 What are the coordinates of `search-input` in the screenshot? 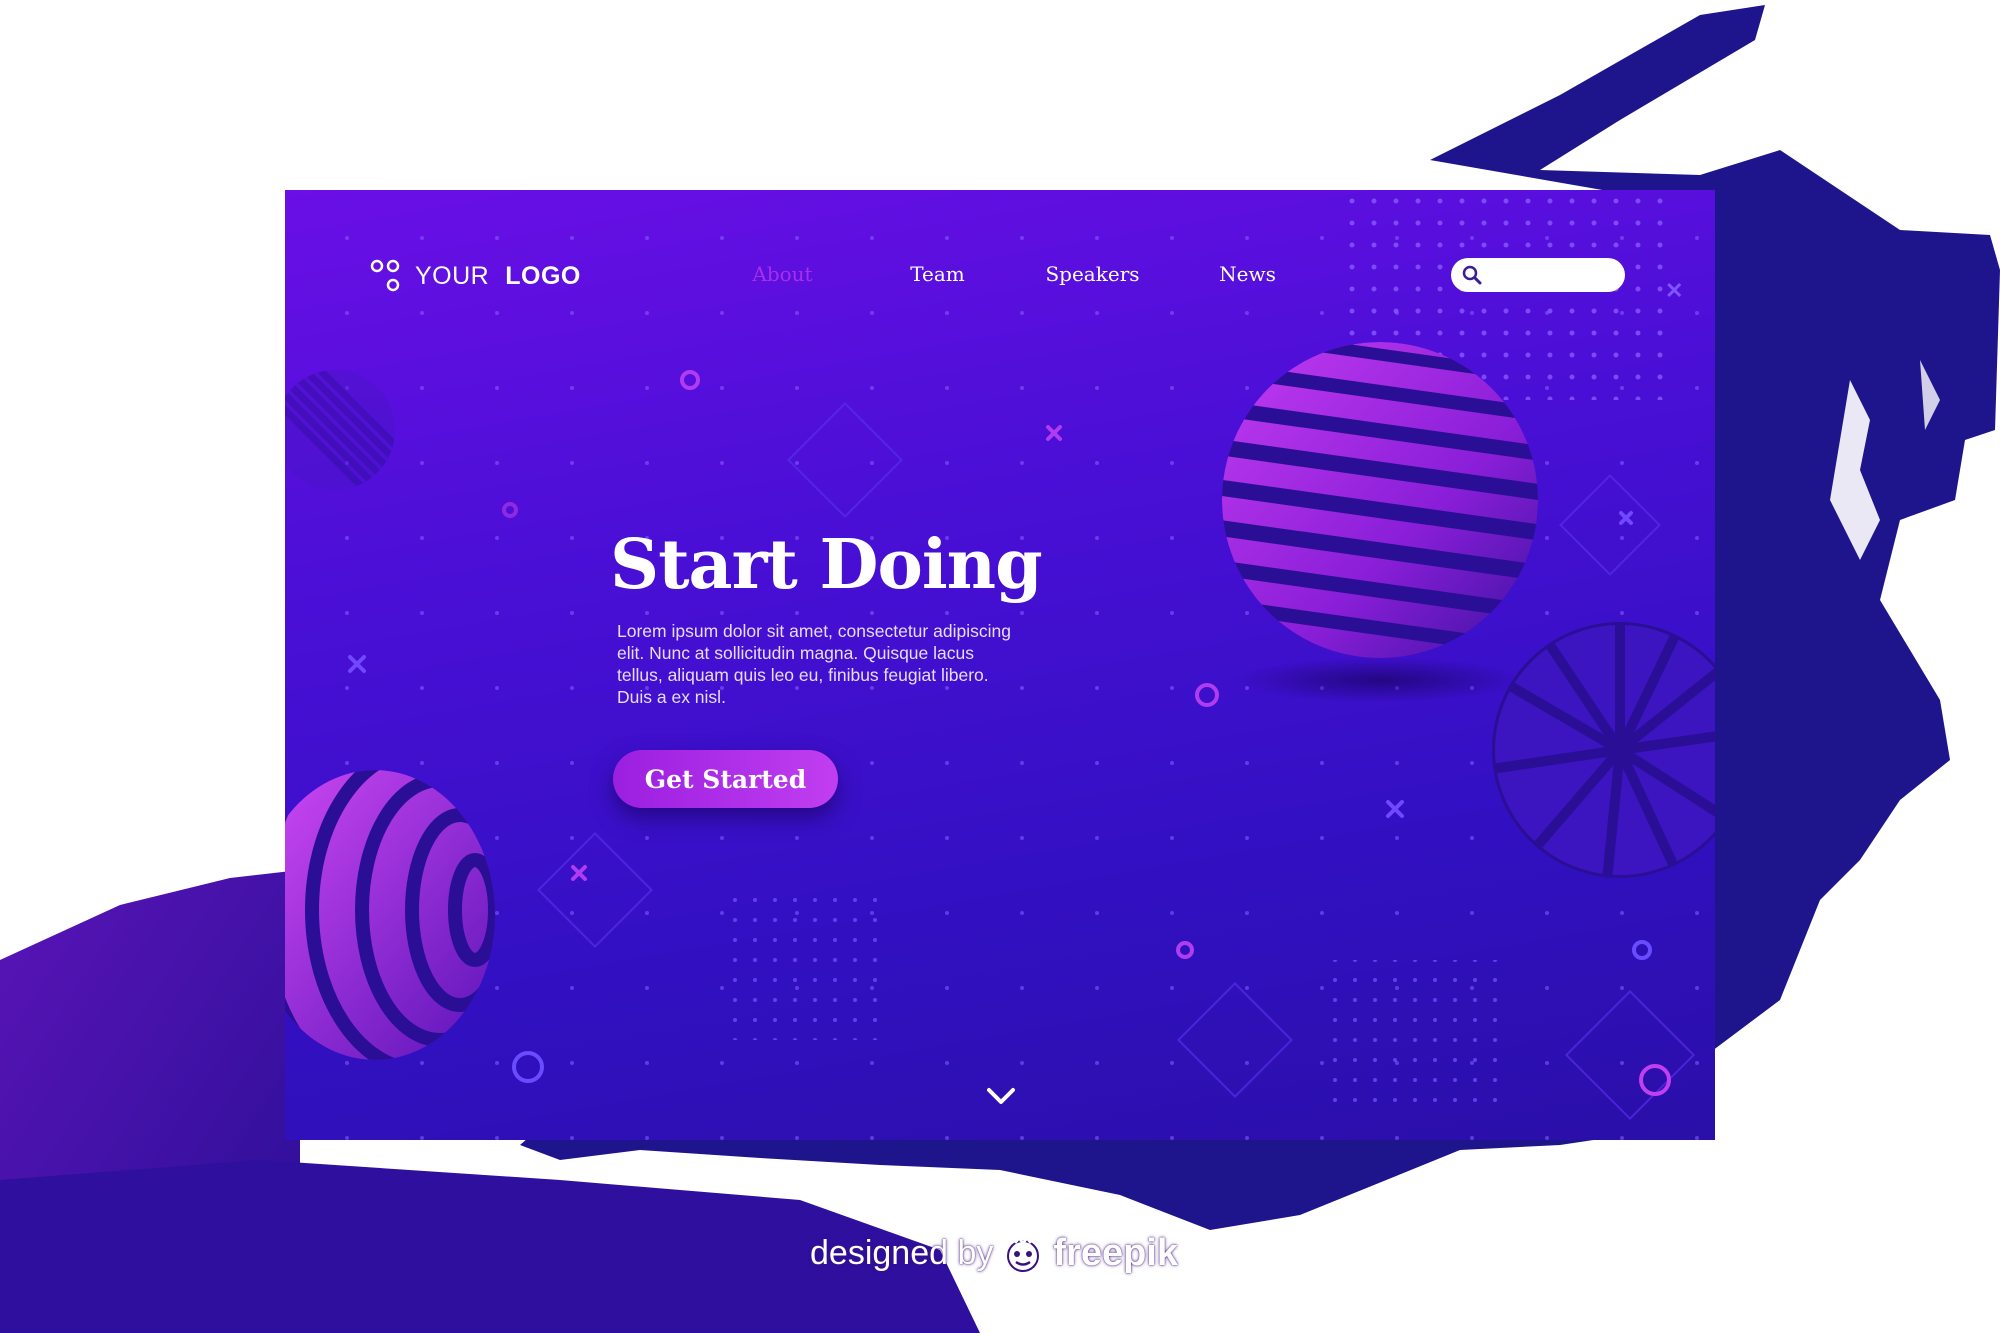 It's located at (1549, 275).